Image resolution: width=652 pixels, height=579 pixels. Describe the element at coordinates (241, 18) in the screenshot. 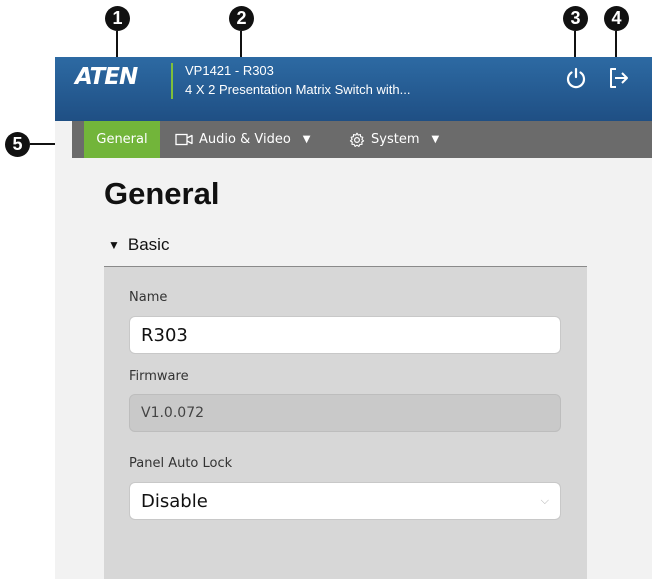

I see `callout-2: 2` at that location.